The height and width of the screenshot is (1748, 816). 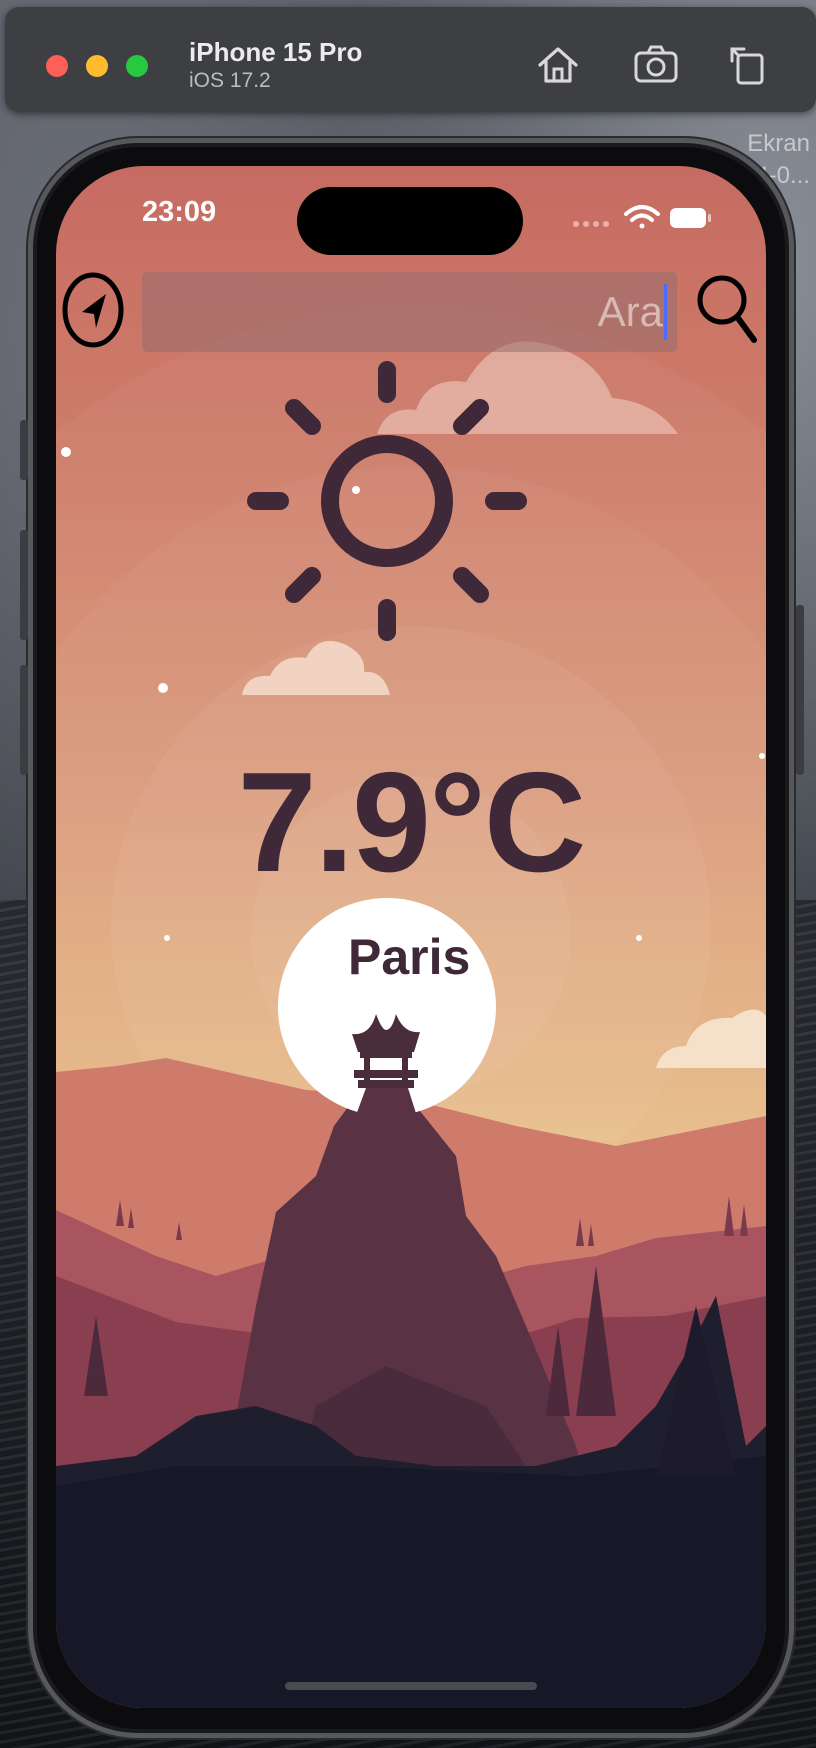 What do you see at coordinates (24, 720) in the screenshot?
I see `volume-down-button` at bounding box center [24, 720].